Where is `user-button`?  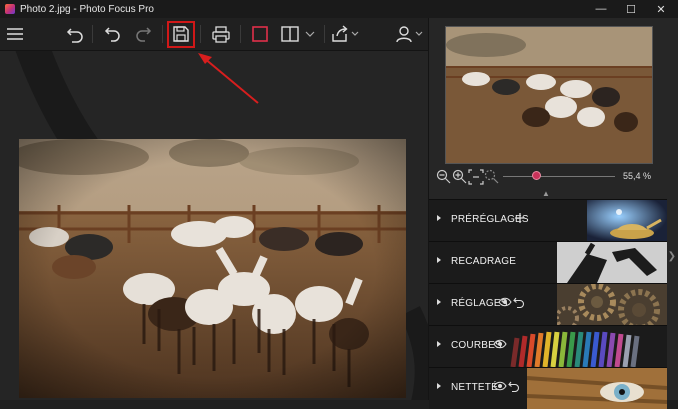 user-button is located at coordinates (410, 34).